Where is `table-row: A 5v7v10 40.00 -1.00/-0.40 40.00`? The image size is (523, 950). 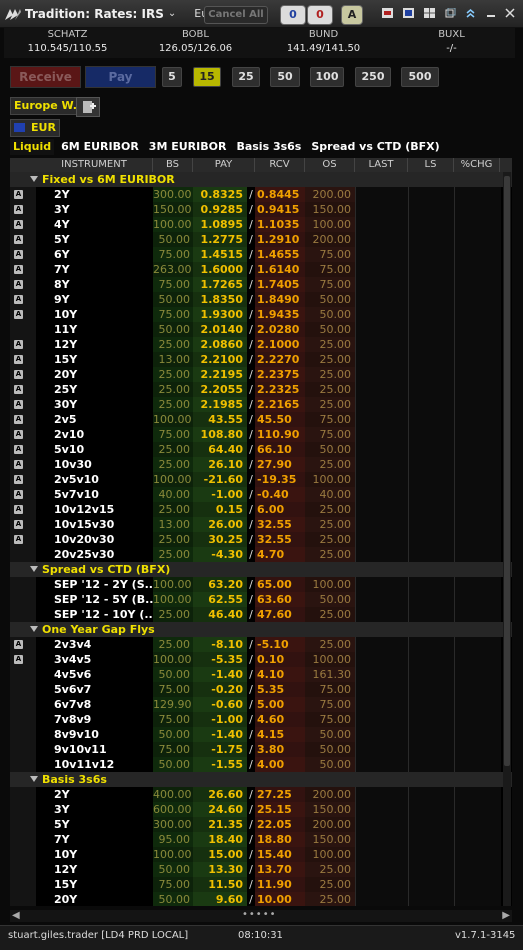 table-row: A 5v7v10 40.00 -1.00/-0.40 40.00 is located at coordinates (261, 494).